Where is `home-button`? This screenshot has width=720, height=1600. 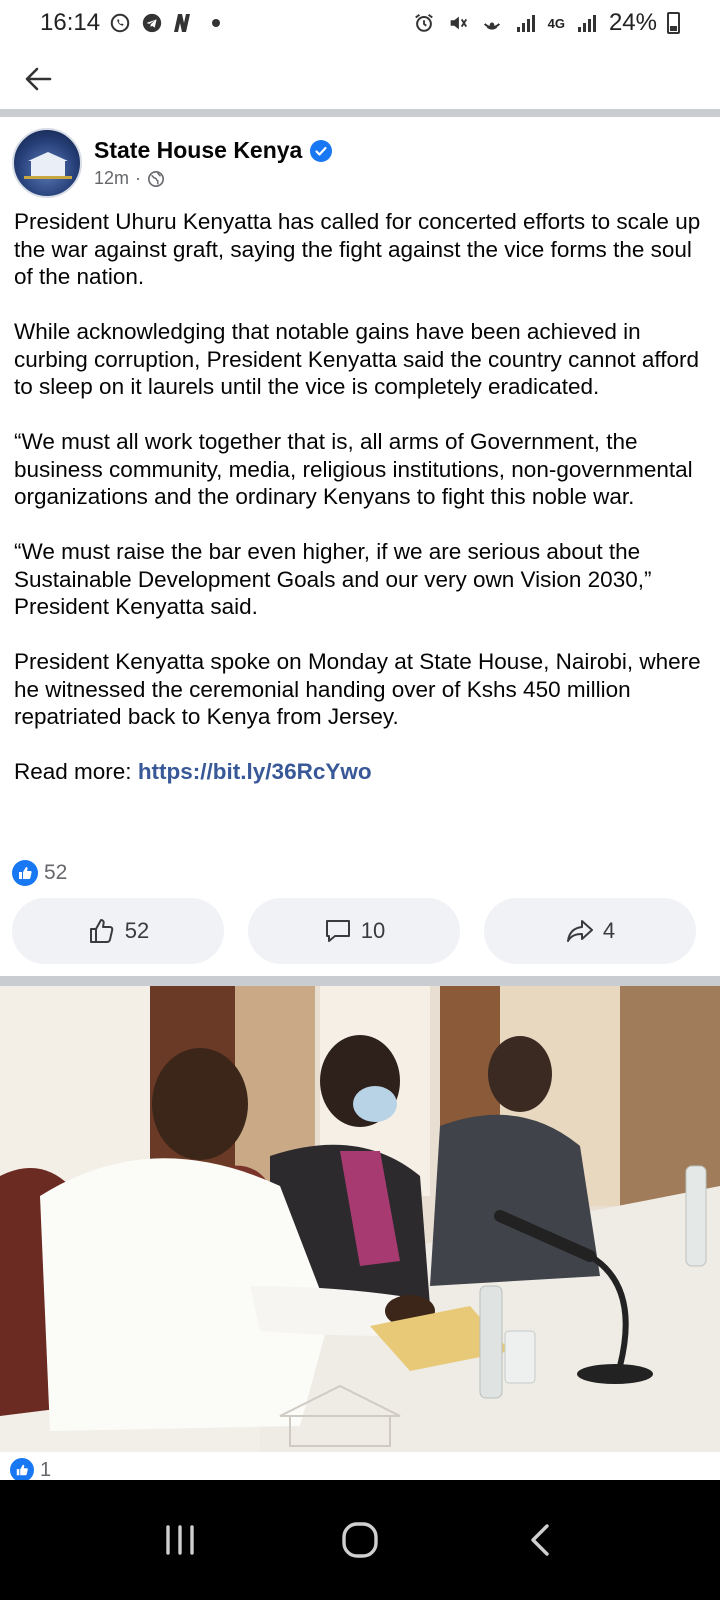 home-button is located at coordinates (360, 1540).